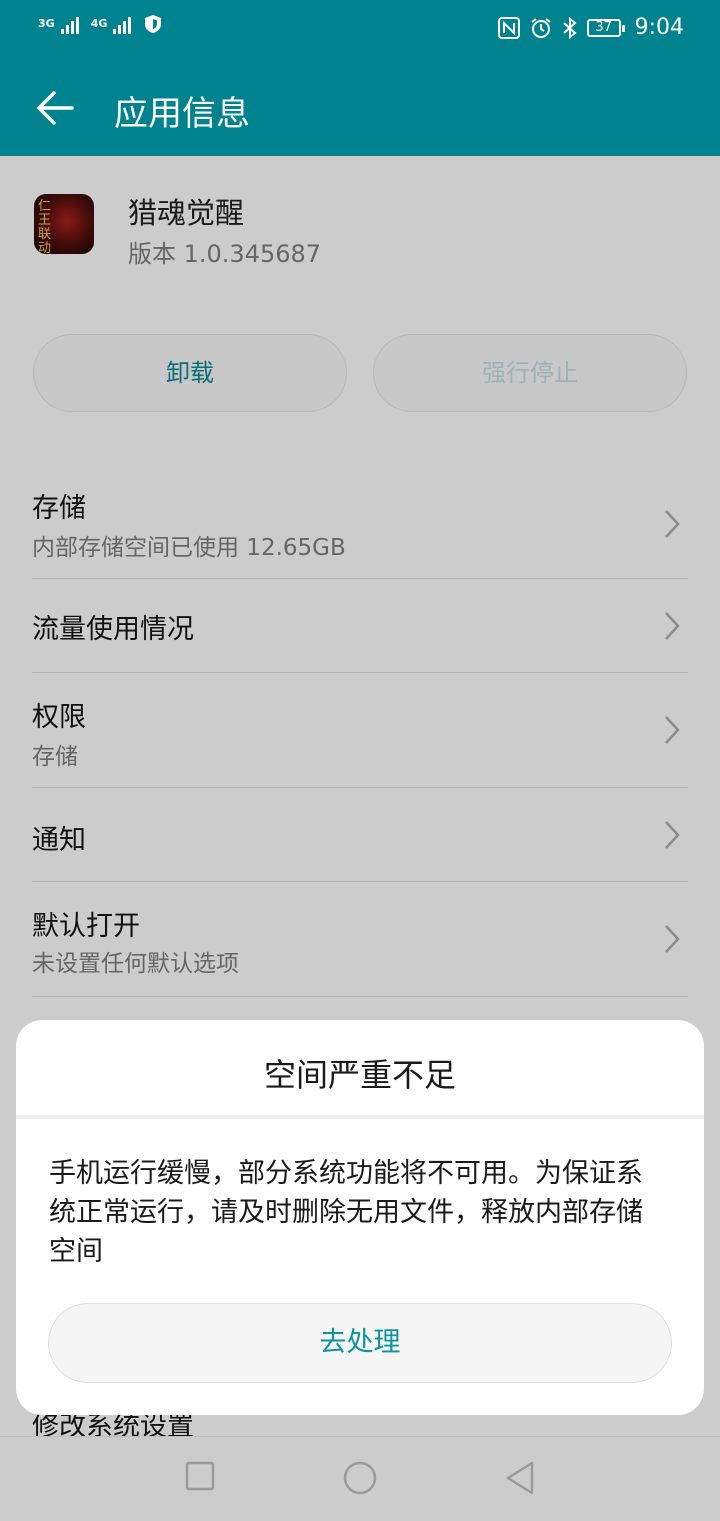 This screenshot has width=720, height=1521. Describe the element at coordinates (520, 1478) in the screenshot. I see `back-nav-icon` at that location.